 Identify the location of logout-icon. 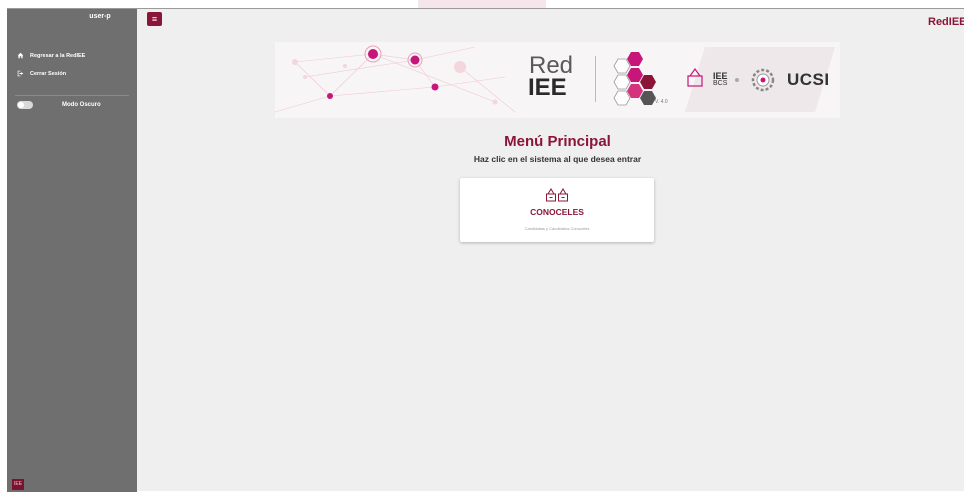
(20, 73).